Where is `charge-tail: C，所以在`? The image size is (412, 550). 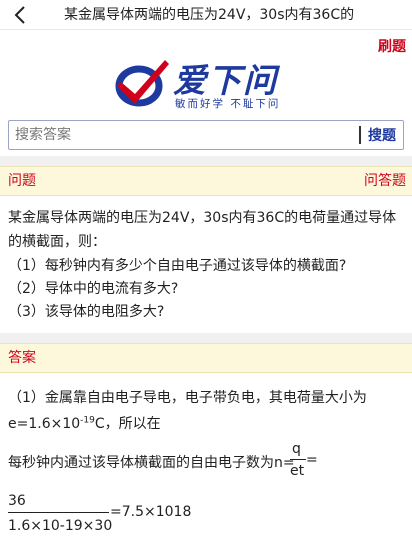 charge-tail: C，所以在 is located at coordinates (127, 424).